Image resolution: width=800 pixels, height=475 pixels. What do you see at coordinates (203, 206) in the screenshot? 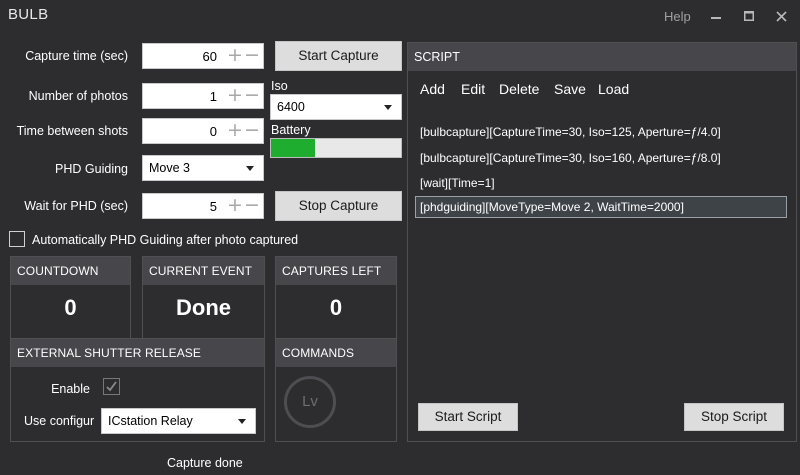
I see `wait-phd-field: 5 + −` at bounding box center [203, 206].